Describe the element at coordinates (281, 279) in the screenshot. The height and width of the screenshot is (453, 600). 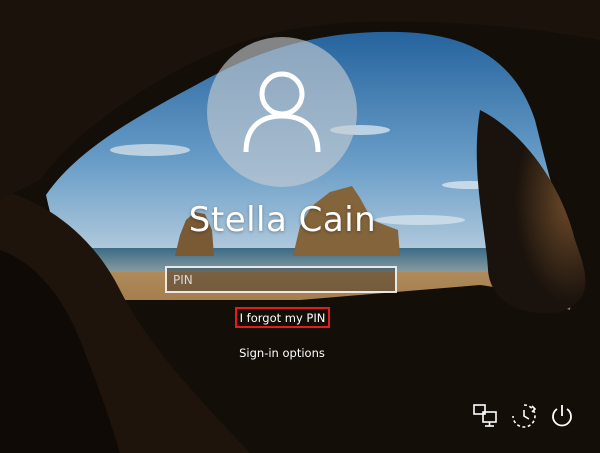
I see `pin-input` at that location.